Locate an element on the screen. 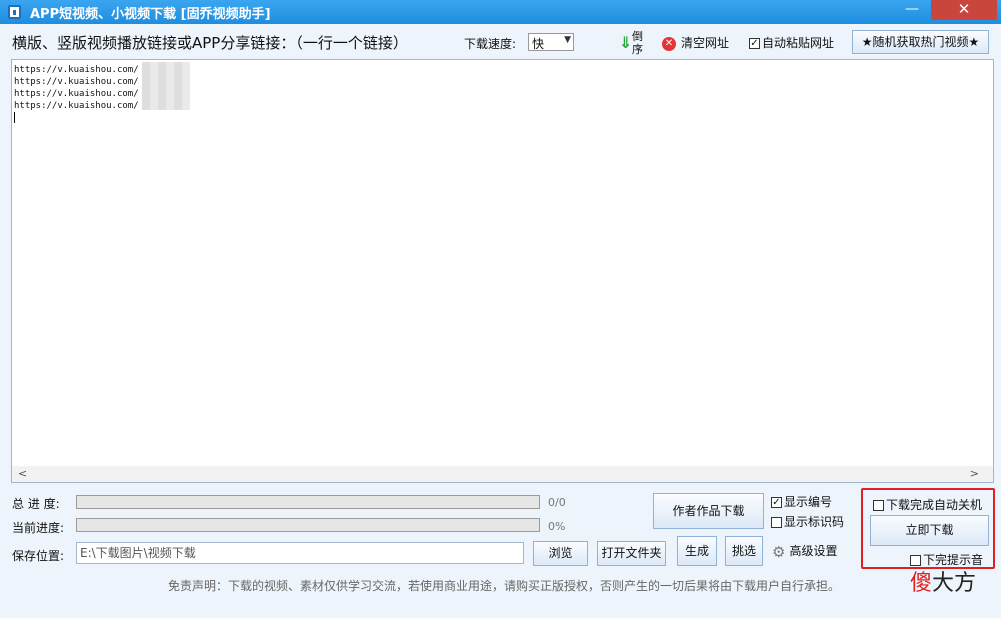 The image size is (1001, 618). current-progress-label: 当前进度: is located at coordinates (38, 528).